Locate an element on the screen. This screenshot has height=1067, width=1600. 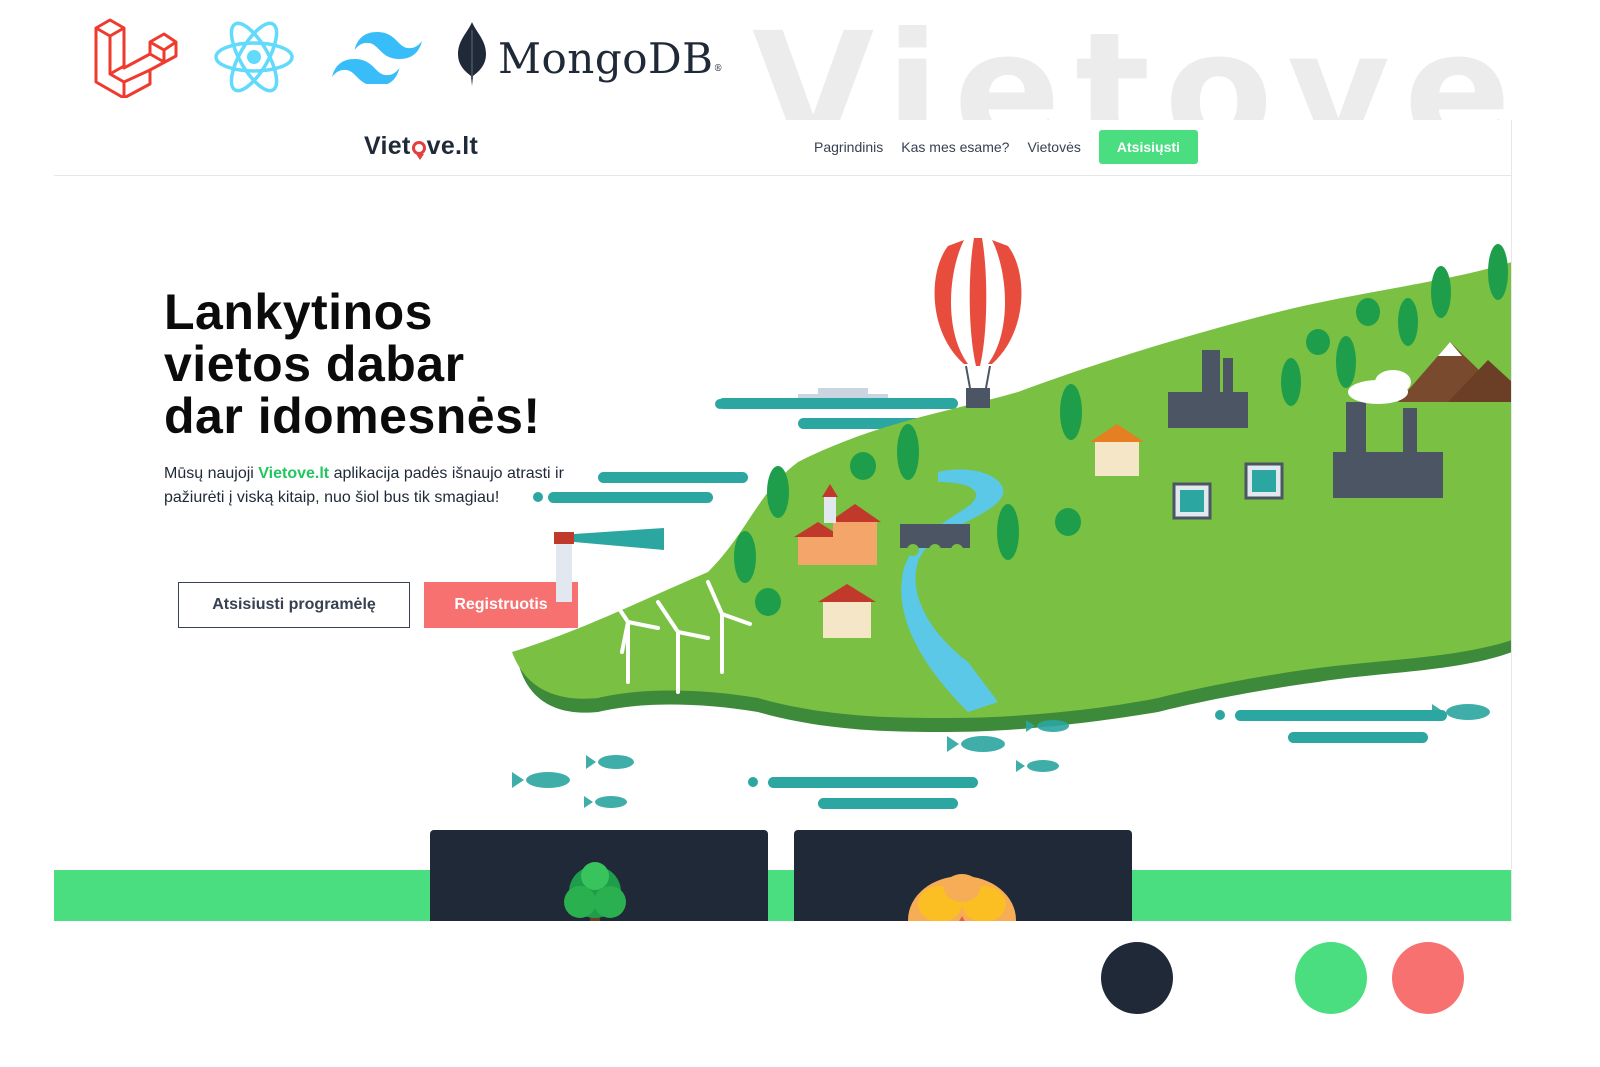
location-pin-icon is located at coordinates (418, 150).